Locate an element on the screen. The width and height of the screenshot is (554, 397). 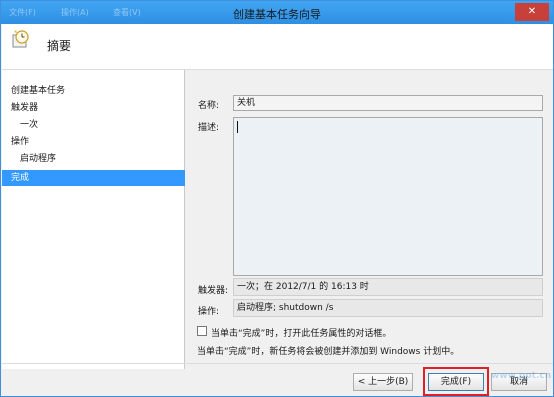
back-button: < 上一步(B) is located at coordinates (383, 382).